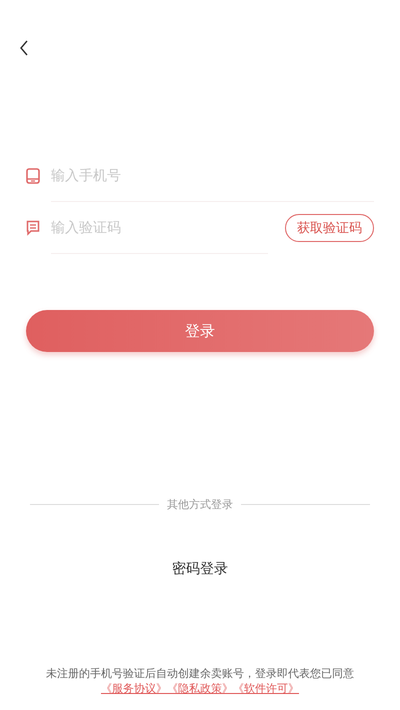 The width and height of the screenshot is (400, 710). I want to click on get-code-button: 获取验证码, so click(329, 228).